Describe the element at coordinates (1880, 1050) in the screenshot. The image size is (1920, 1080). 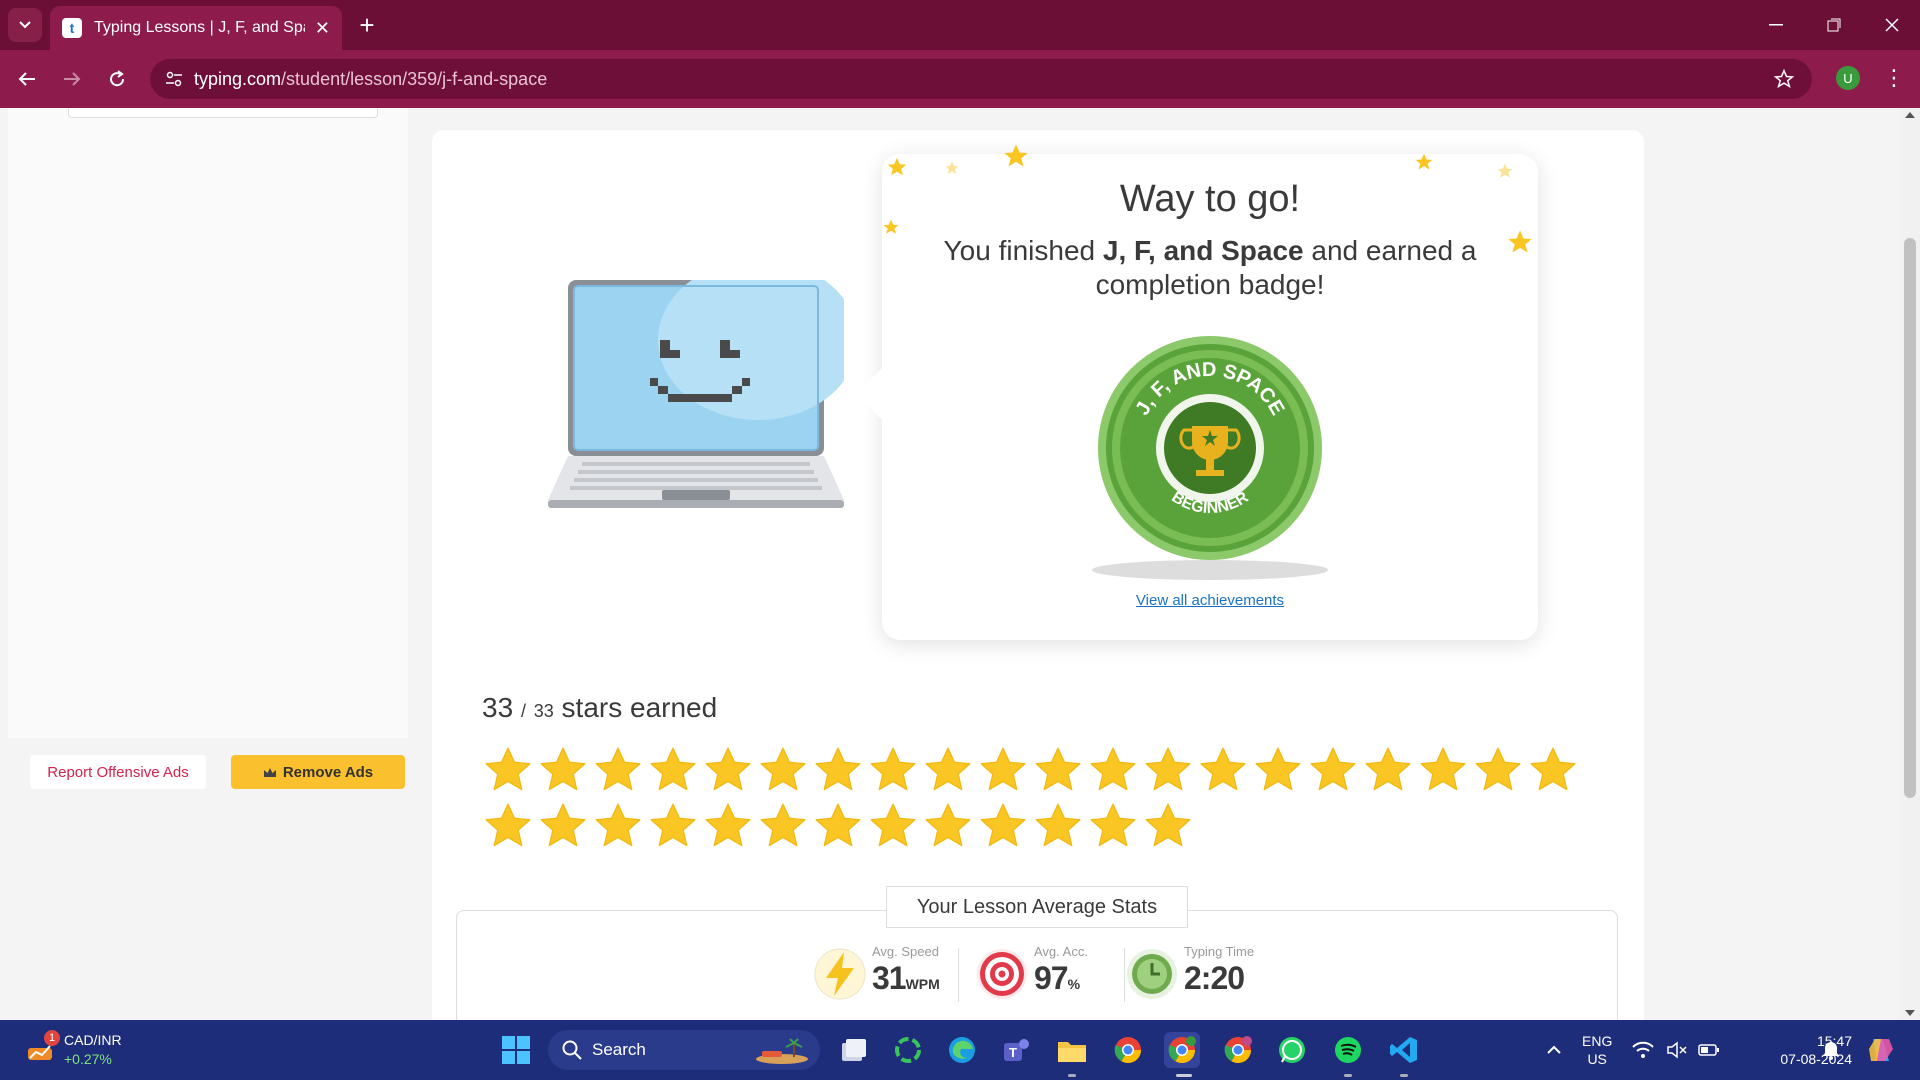
I see `copilot-button` at that location.